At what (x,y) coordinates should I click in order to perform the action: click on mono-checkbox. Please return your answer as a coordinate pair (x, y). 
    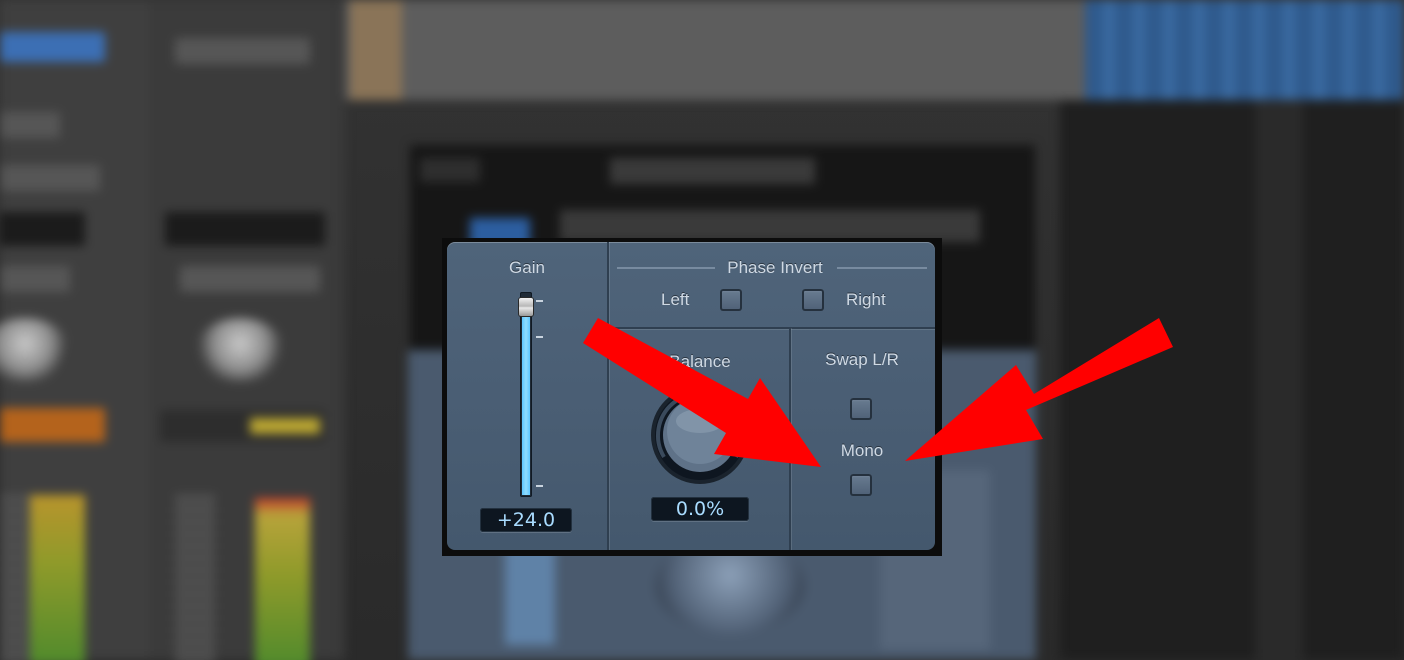
    Looking at the image, I should click on (861, 485).